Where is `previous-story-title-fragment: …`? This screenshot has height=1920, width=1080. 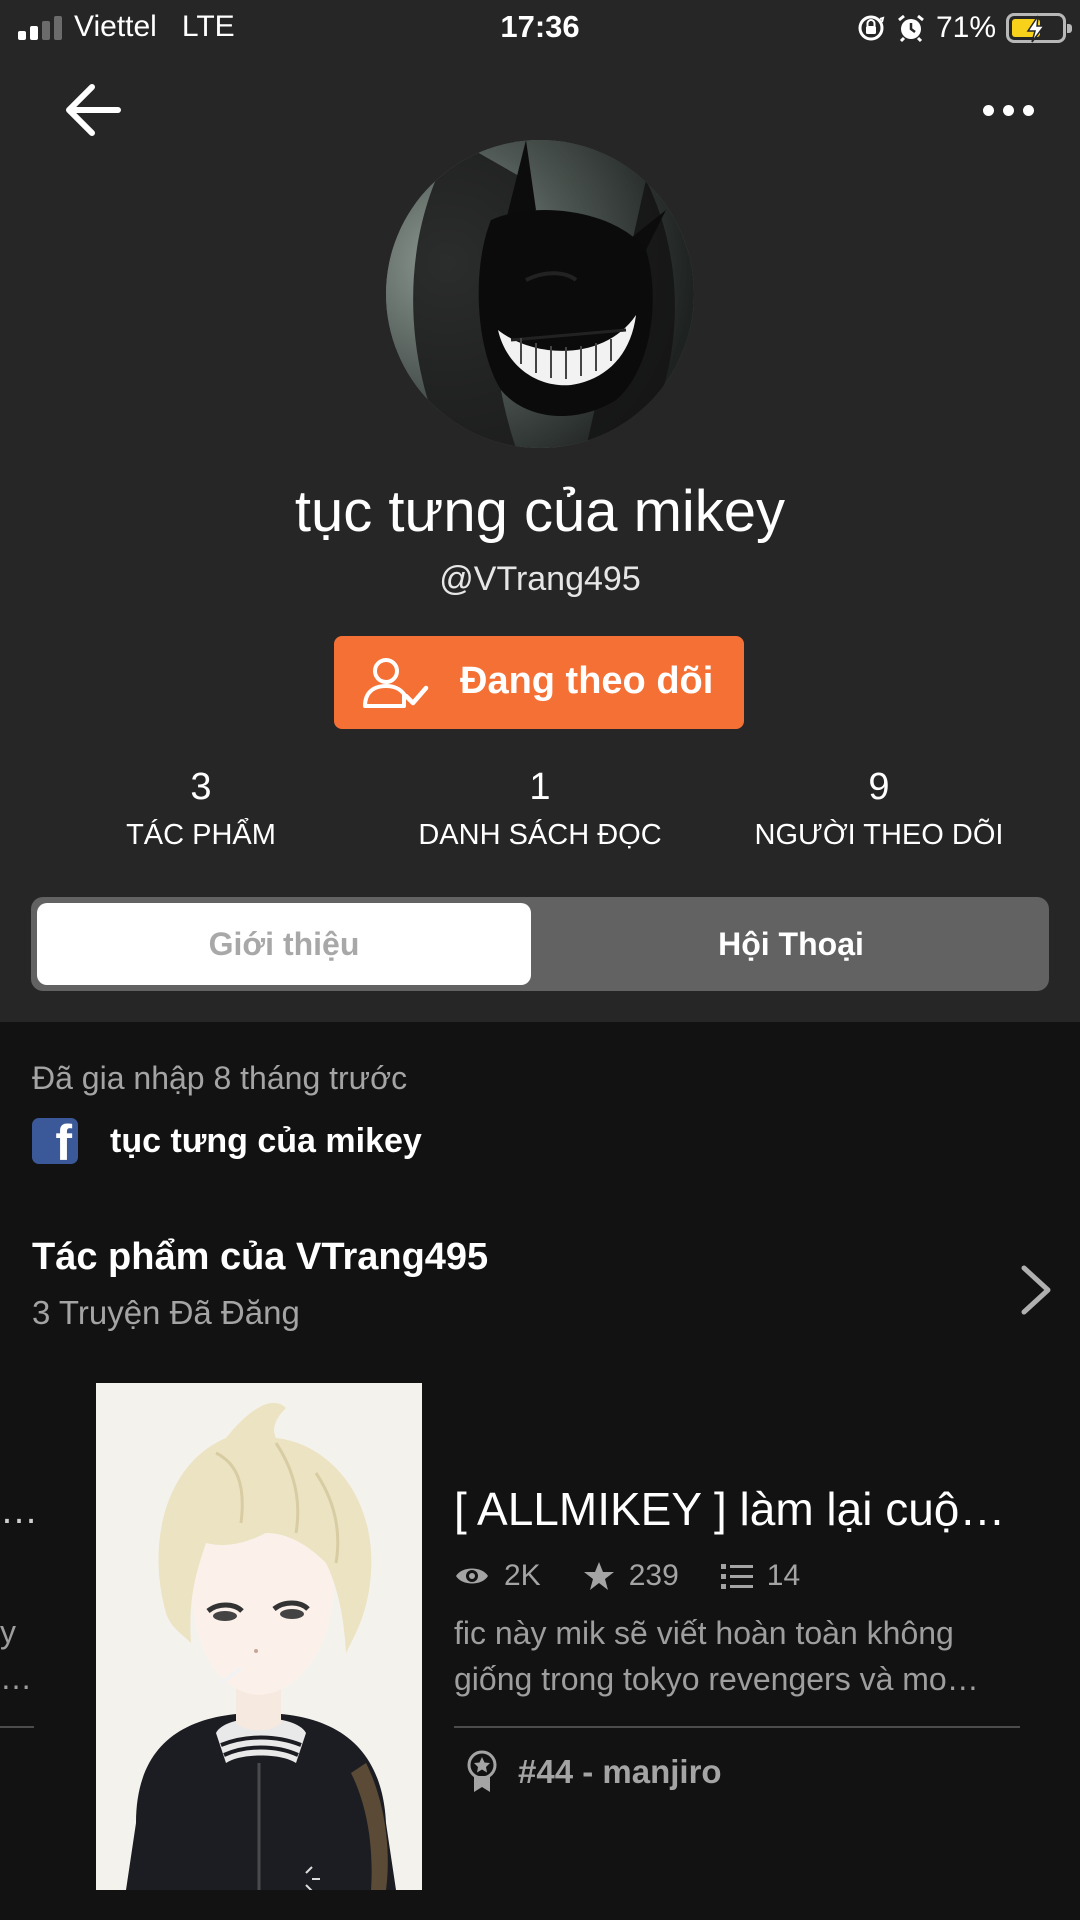
previous-story-title-fragment: … is located at coordinates (19, 1511).